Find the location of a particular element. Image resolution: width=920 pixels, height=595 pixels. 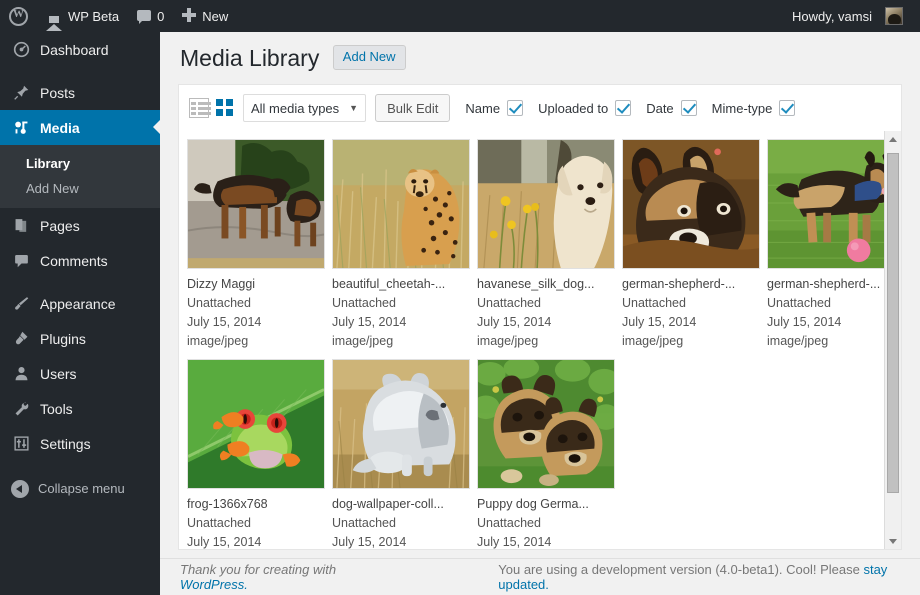

wordpress-logo-icon is located at coordinates (18, 16).